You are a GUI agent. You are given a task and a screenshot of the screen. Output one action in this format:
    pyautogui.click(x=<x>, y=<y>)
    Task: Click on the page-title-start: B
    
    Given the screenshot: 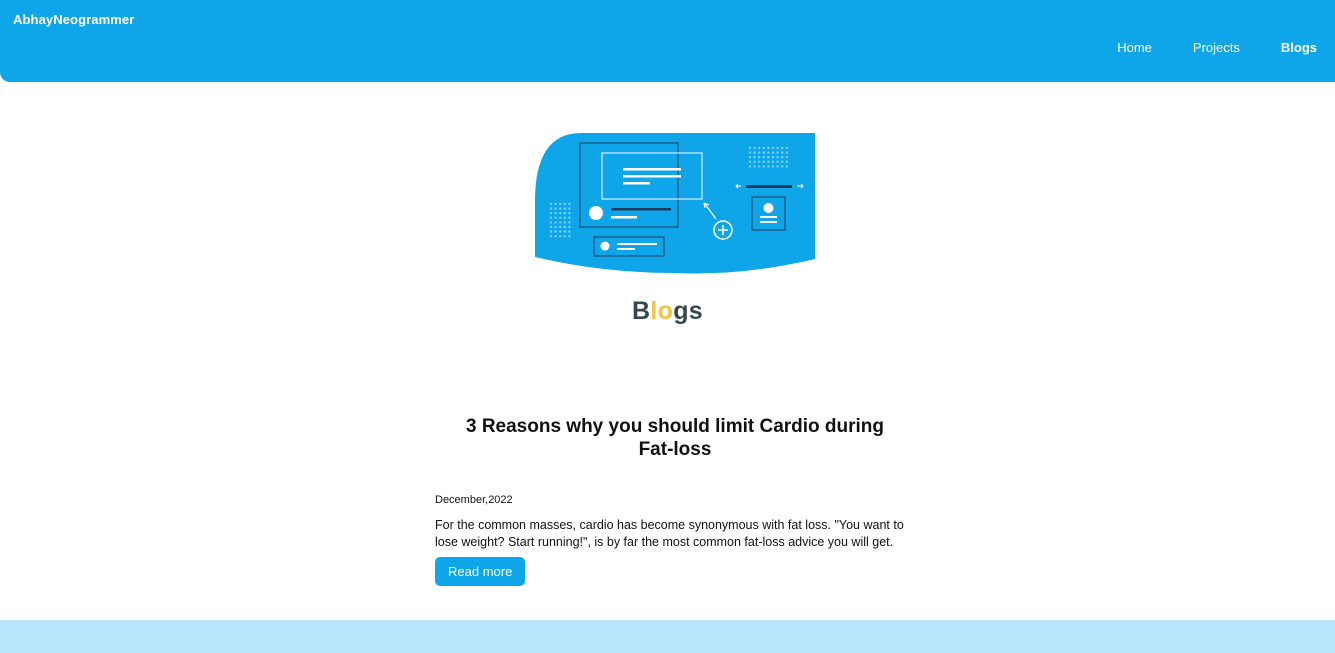 What is the action you would take?
    pyautogui.click(x=641, y=311)
    